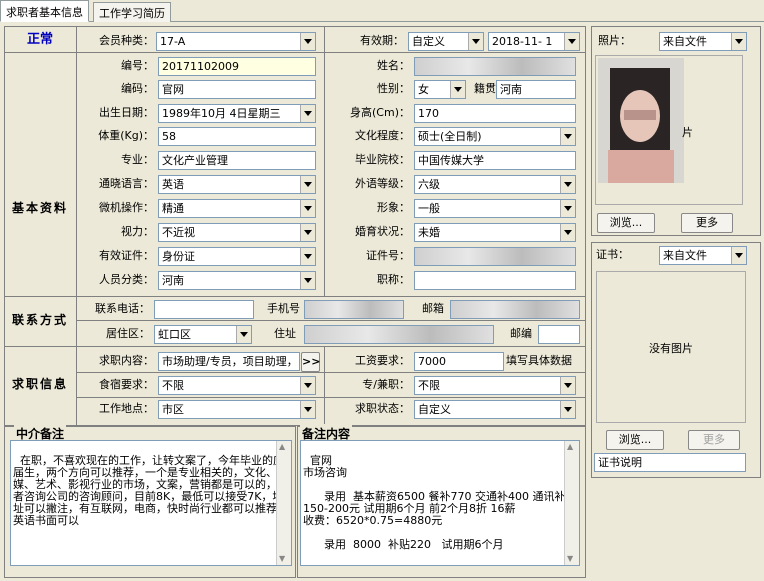  What do you see at coordinates (521, 333) in the screenshot?
I see `zip-label: 邮编` at bounding box center [521, 333].